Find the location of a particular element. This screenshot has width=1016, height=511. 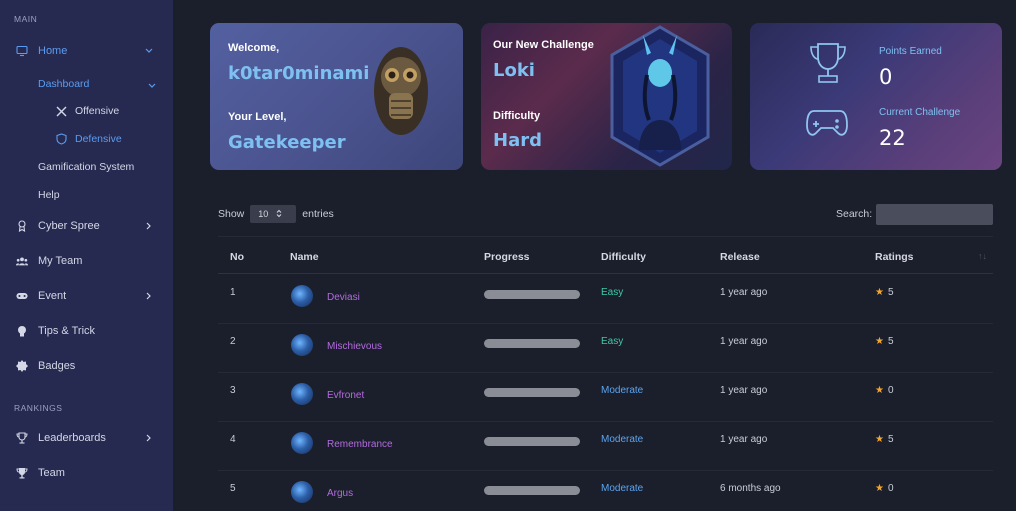

release-value: 6 months ago is located at coordinates (750, 488).